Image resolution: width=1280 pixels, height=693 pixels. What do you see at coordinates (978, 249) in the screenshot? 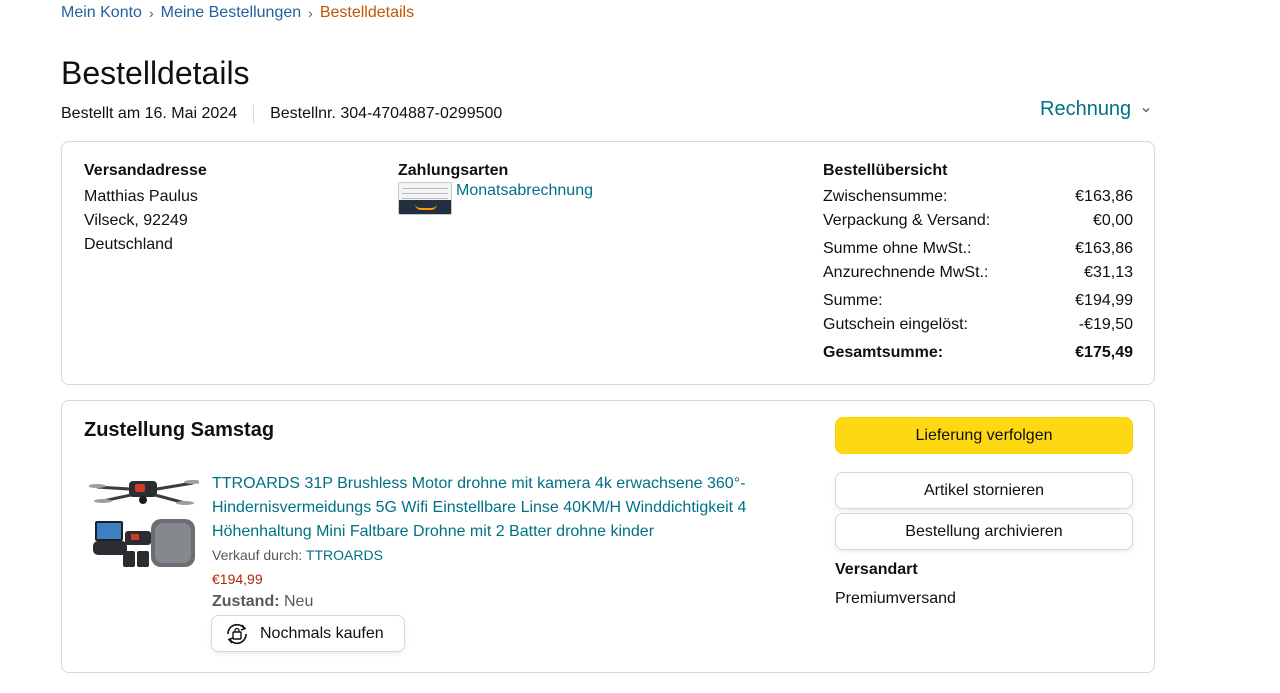
I see `summary-row-net: Summe ohne MwSt.: €163,86` at bounding box center [978, 249].